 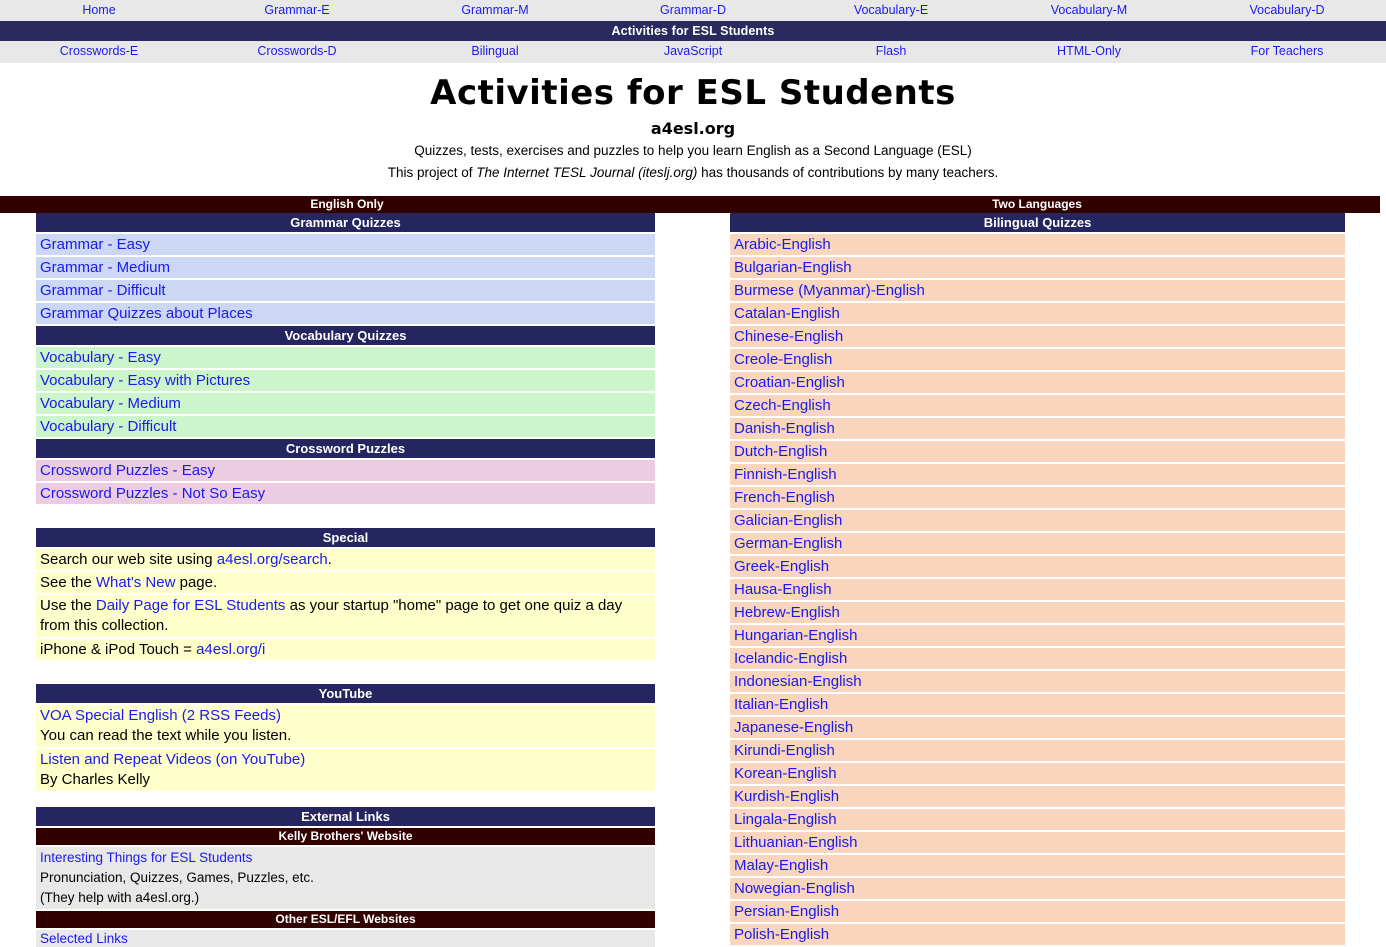 I want to click on bilingual-quiz-row: Creole-English, so click(x=1037, y=359).